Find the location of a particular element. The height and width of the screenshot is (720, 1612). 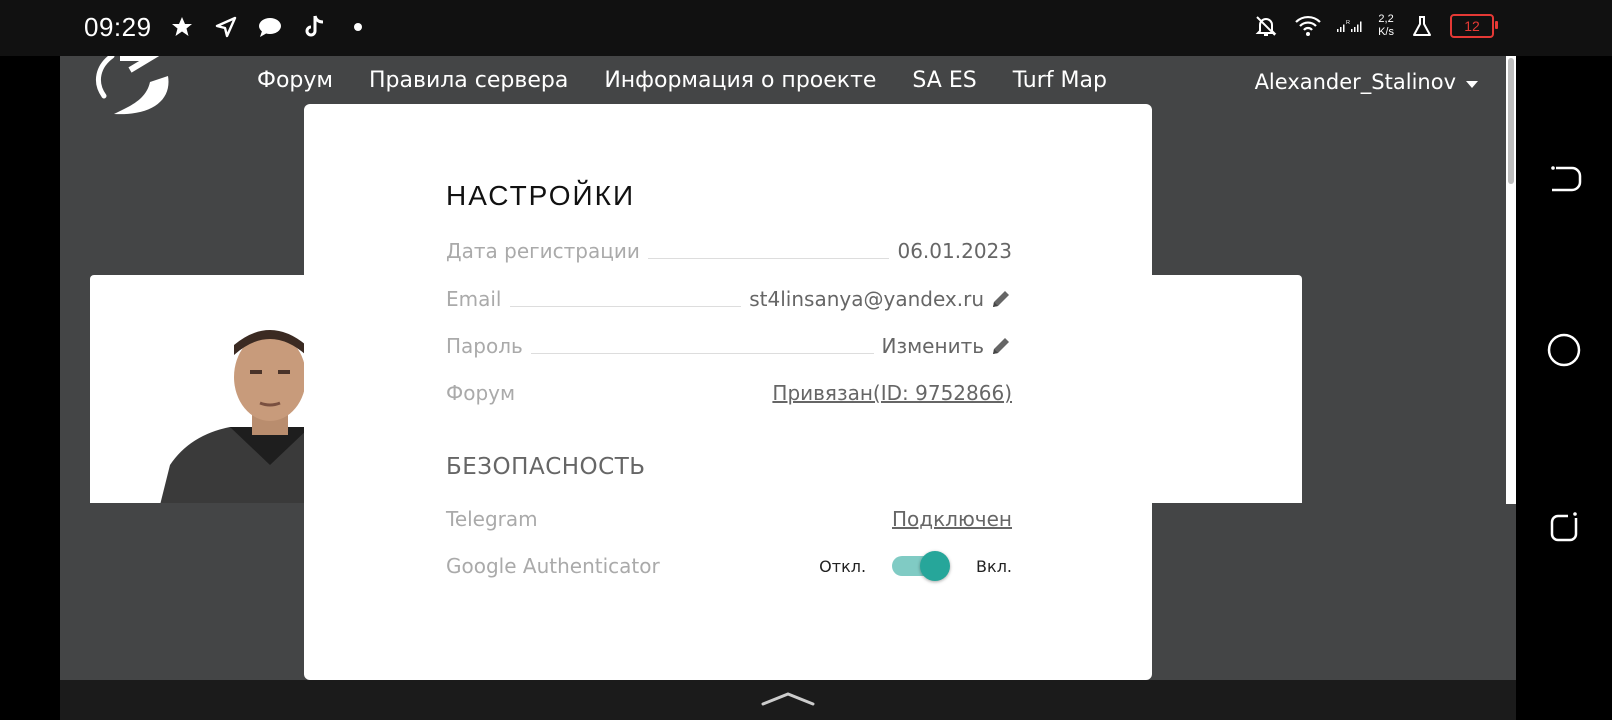

google-auth-row: Google Authenticator Откл. Вкл. is located at coordinates (729, 566).